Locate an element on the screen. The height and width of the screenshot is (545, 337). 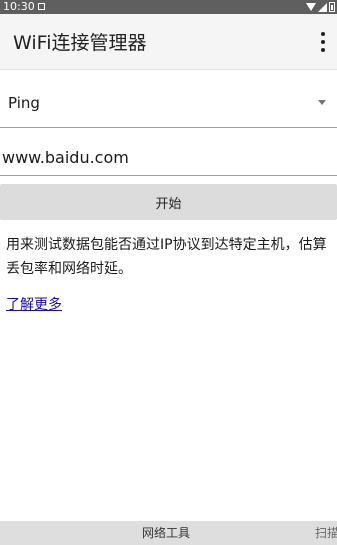
tab-scan: 扫描 is located at coordinates (326, 533).